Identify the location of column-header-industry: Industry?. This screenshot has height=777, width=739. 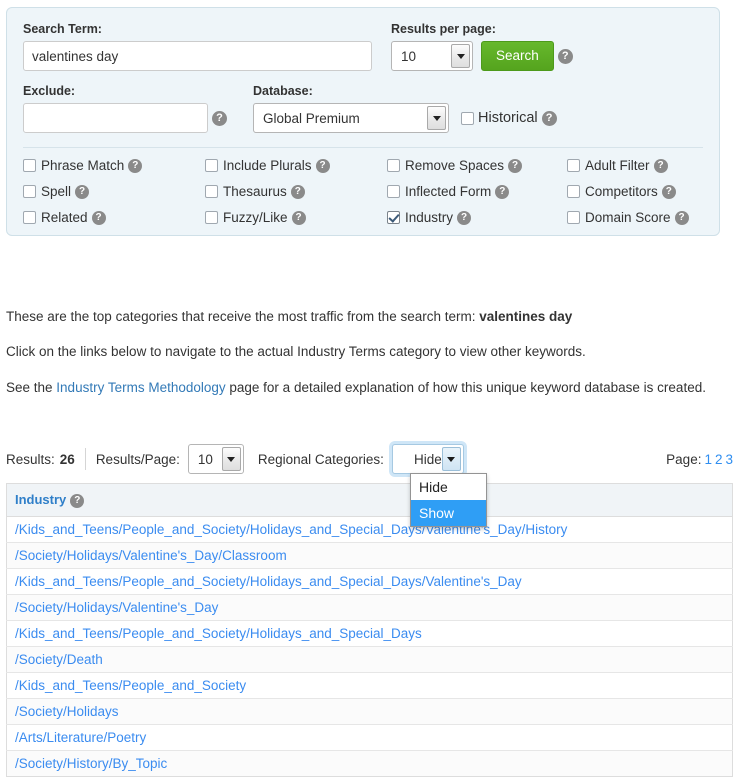
(369, 500).